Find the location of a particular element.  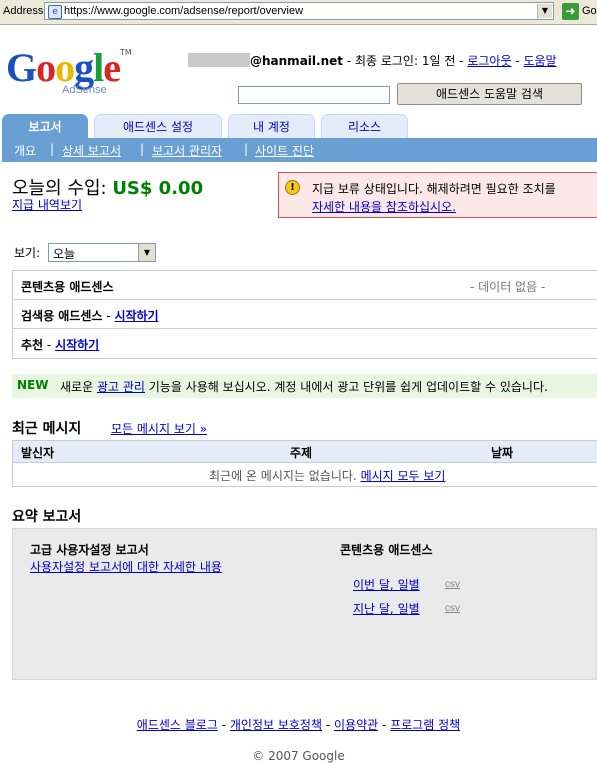

account-info: @hanmail.net - 최종 로그인: 1일 전 - 로그아웃 - 도움말 is located at coordinates (372, 60).